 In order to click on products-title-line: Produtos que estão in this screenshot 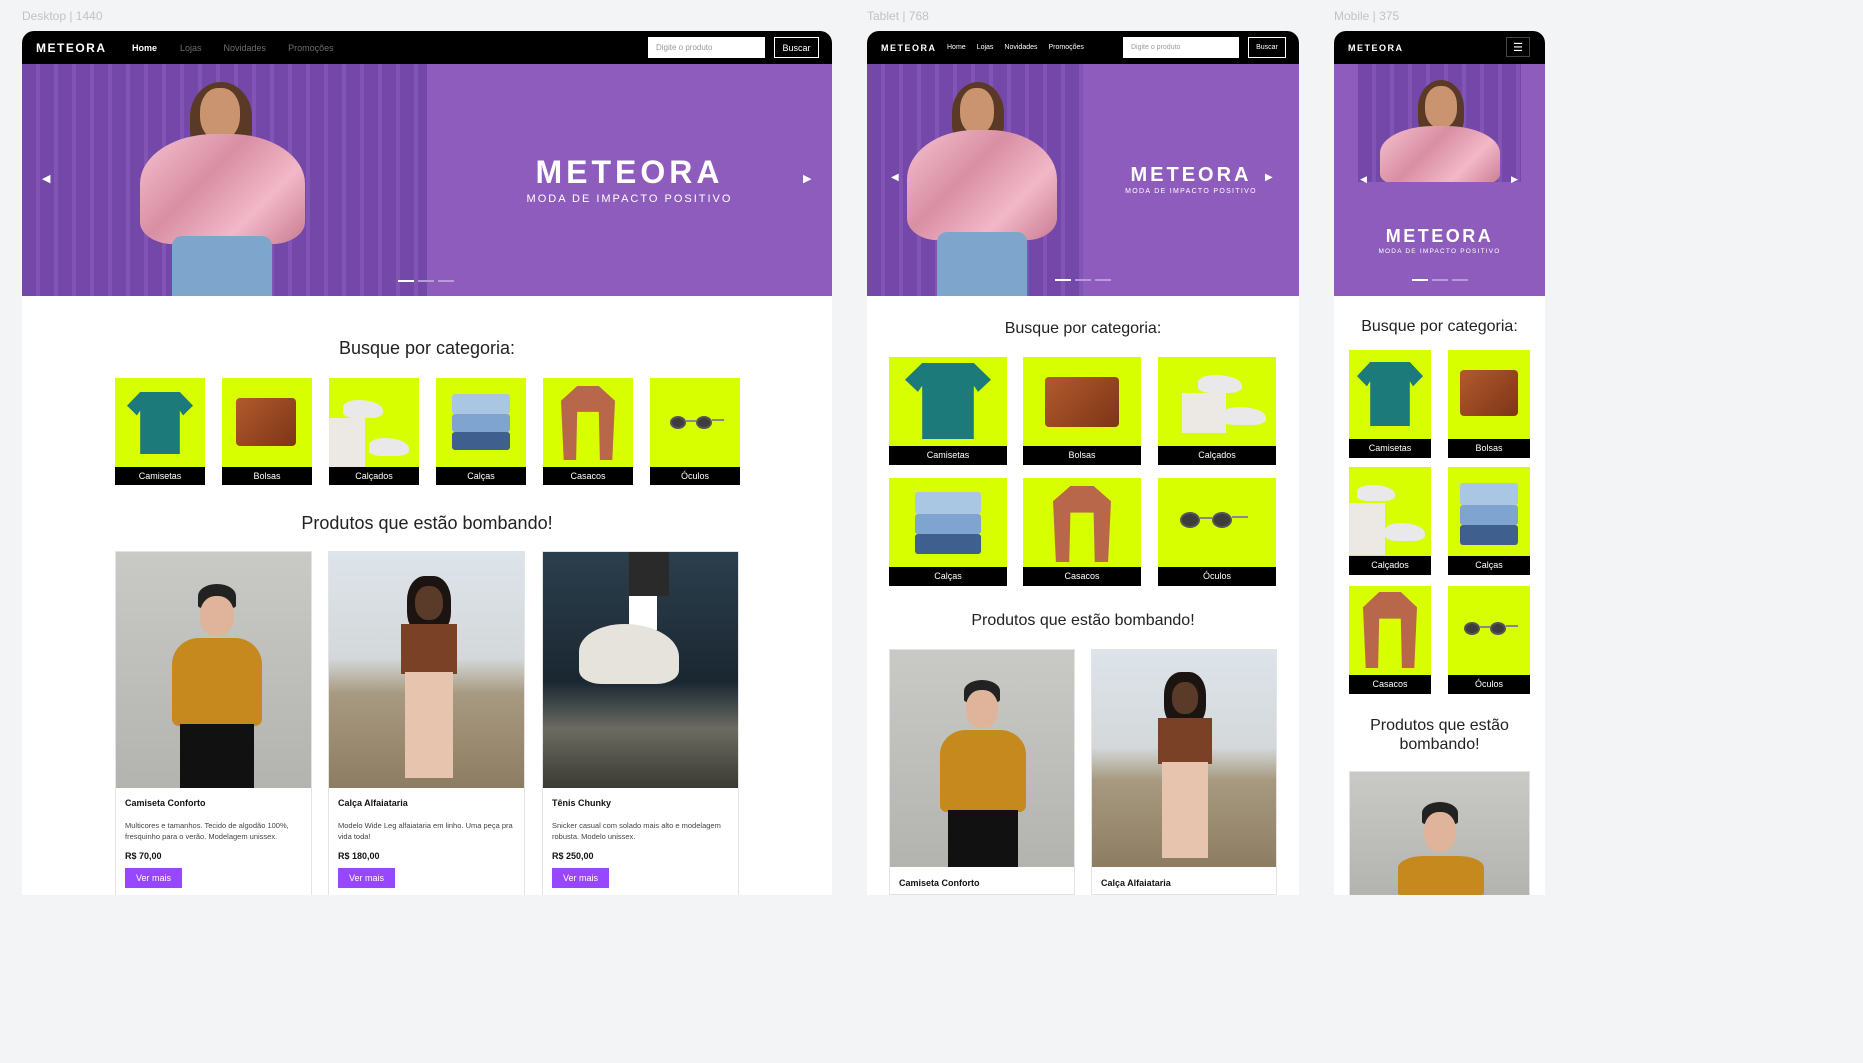, I will do `click(1439, 725)`.